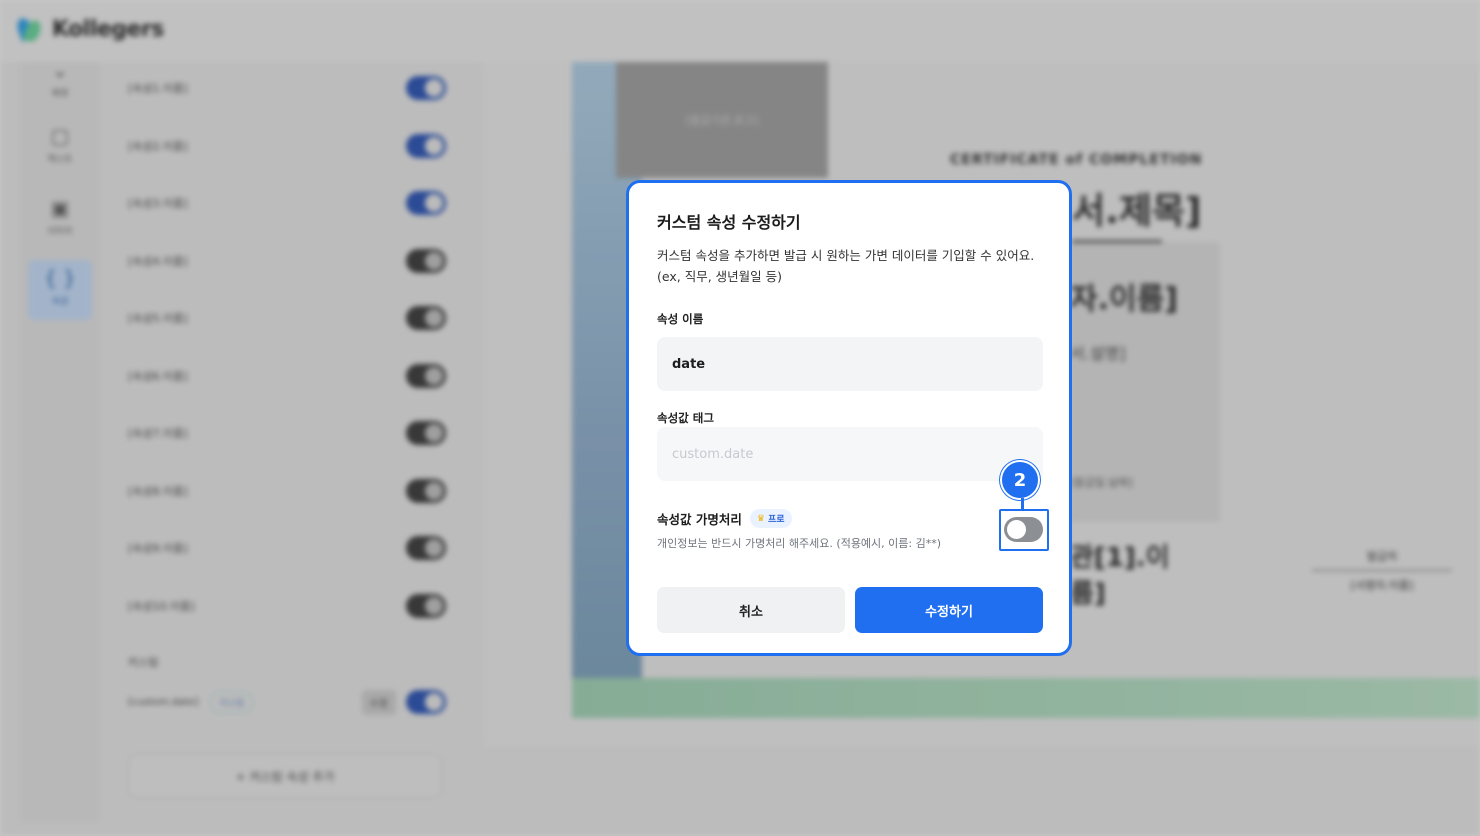 The width and height of the screenshot is (1480, 836). I want to click on submit-edit-button: 수정하기, so click(949, 610).